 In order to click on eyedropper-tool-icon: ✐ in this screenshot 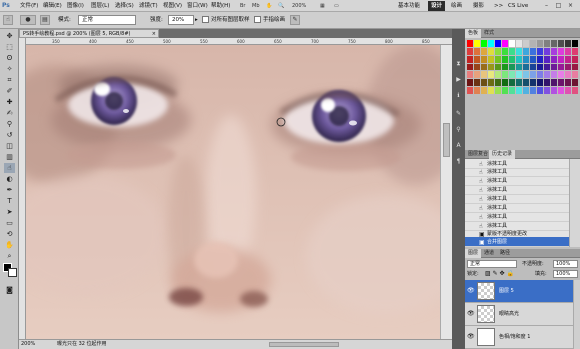, I will do `click(9, 91)`.